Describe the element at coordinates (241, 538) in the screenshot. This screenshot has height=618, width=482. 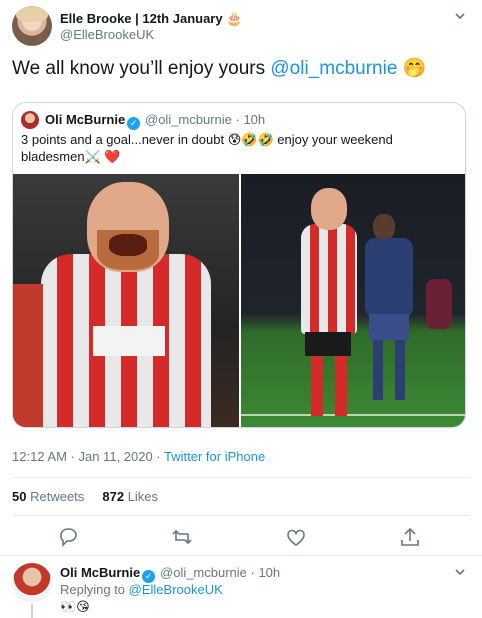
I see `tweet-actions` at that location.